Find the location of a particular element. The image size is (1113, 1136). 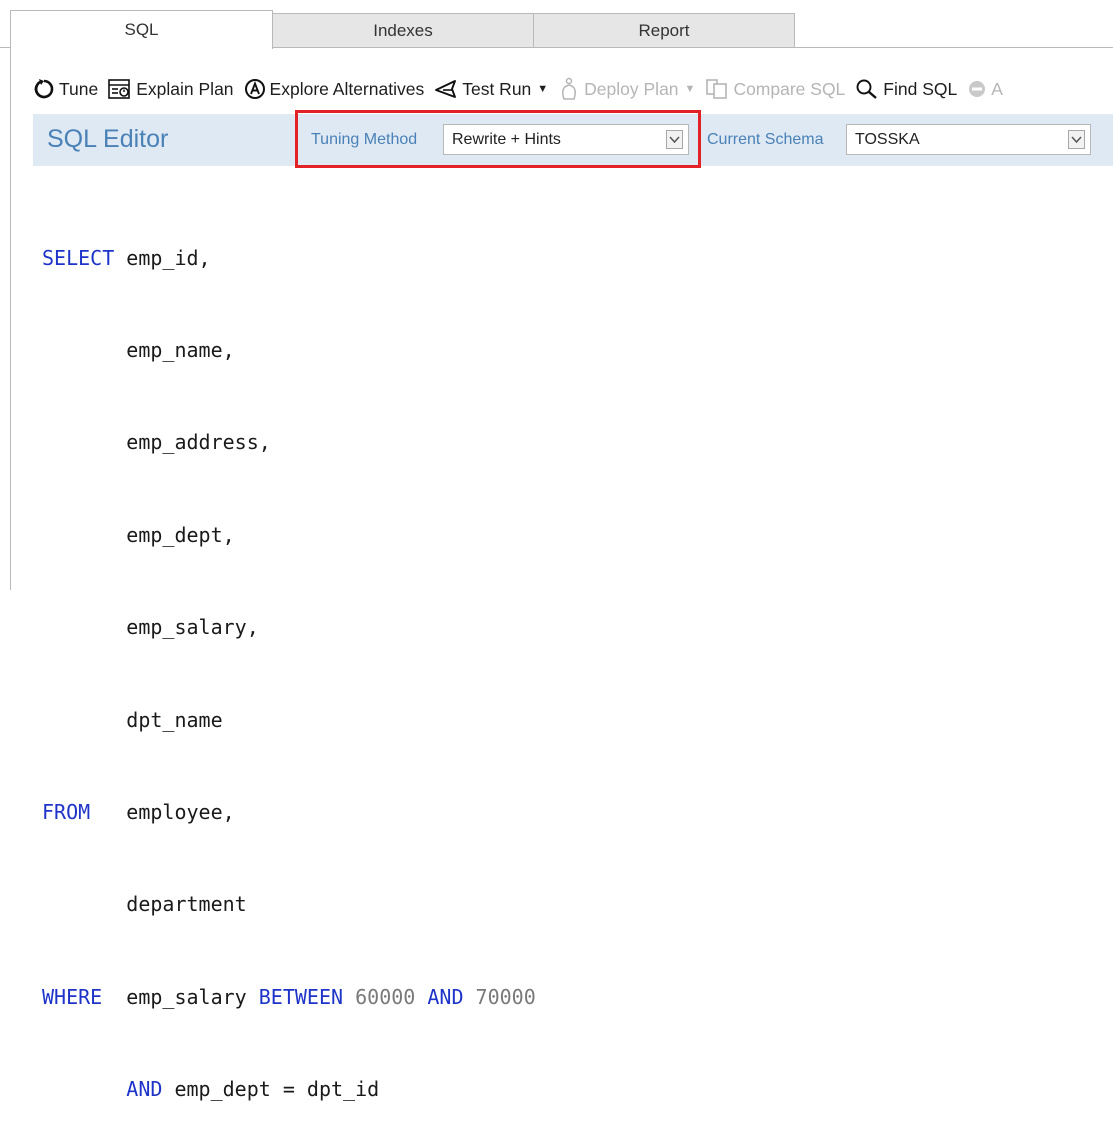

sql-text: emp_address, is located at coordinates (156, 442).